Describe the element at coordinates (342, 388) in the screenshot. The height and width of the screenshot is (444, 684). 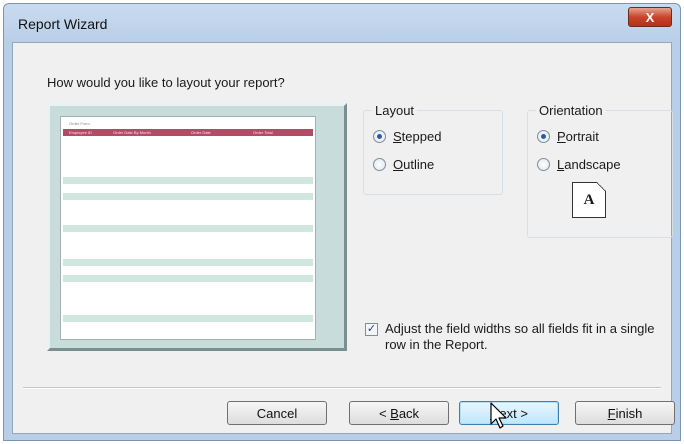
I see `button-separator` at that location.